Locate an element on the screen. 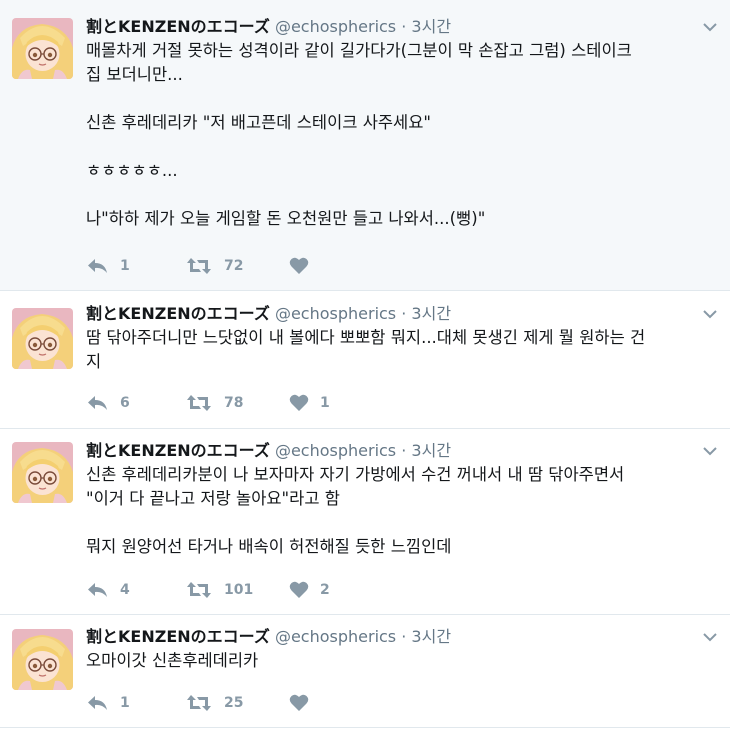  like-count: 2 is located at coordinates (325, 590).